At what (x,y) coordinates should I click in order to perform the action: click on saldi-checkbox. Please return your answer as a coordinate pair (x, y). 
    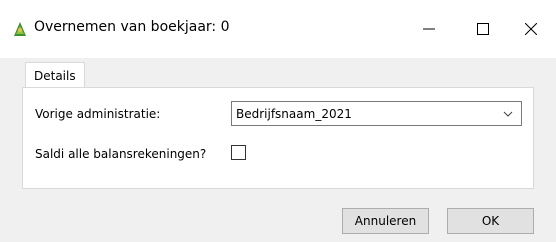
    Looking at the image, I should click on (238, 152).